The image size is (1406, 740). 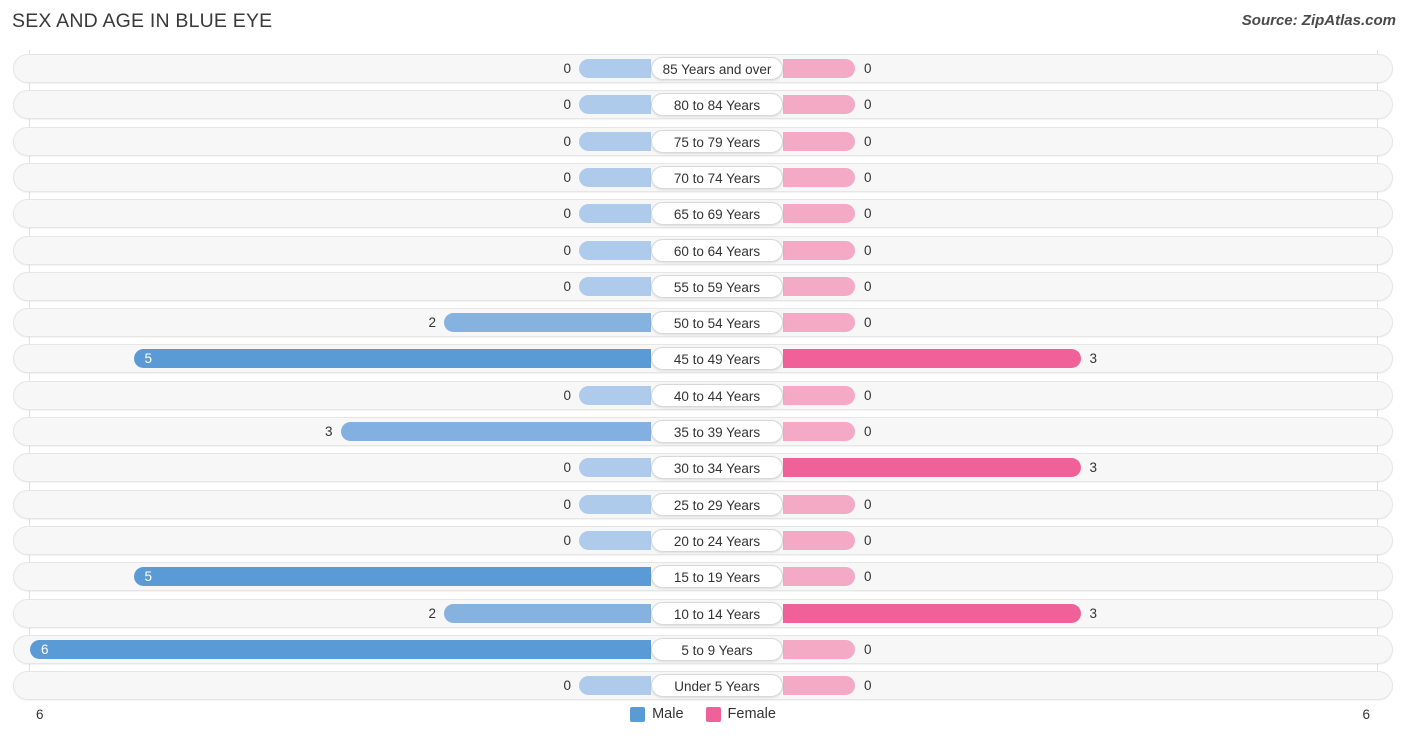 What do you see at coordinates (713, 714) in the screenshot?
I see `legend-swatch-female-icon` at bounding box center [713, 714].